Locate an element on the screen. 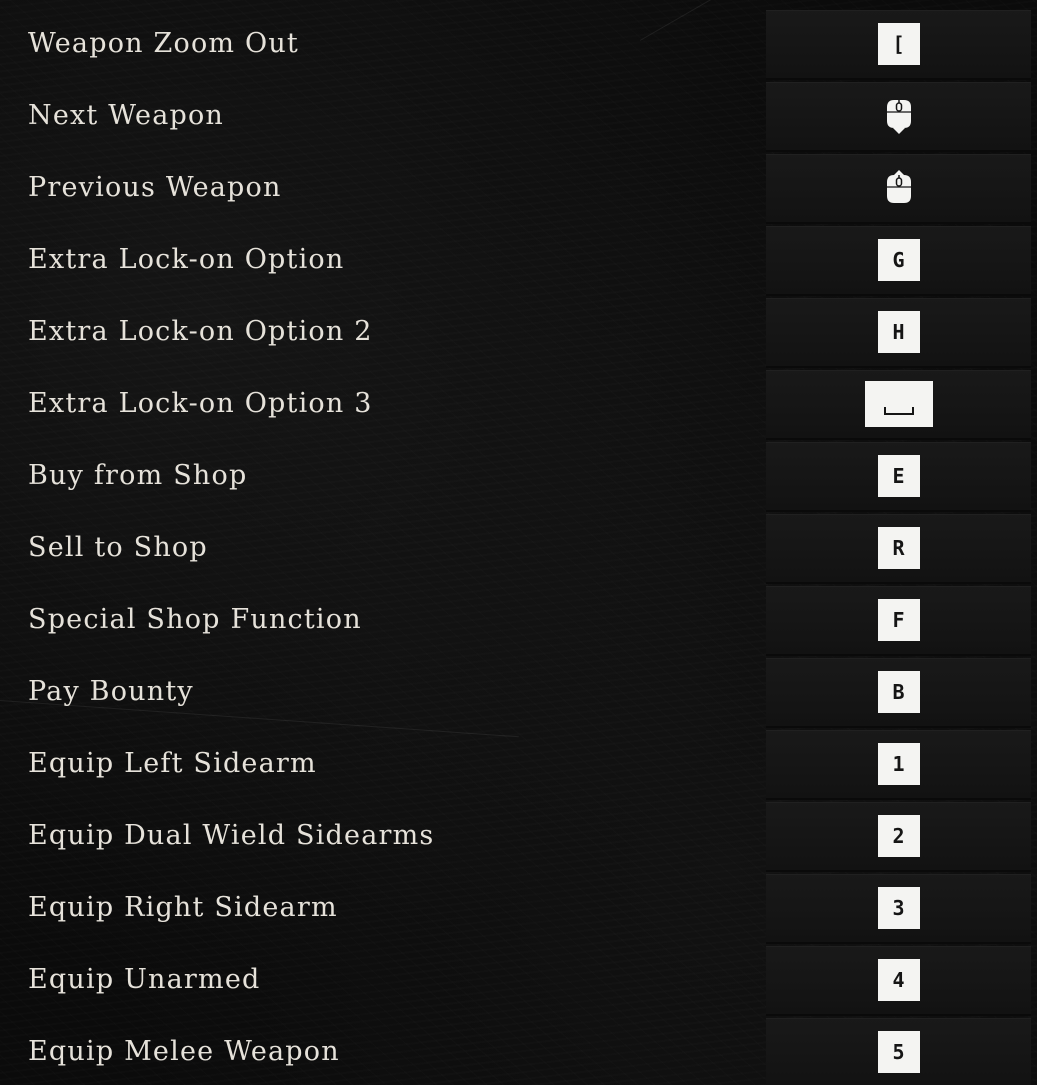 Image resolution: width=1037 pixels, height=1085 pixels. keybind-button: 5 is located at coordinates (898, 1051).